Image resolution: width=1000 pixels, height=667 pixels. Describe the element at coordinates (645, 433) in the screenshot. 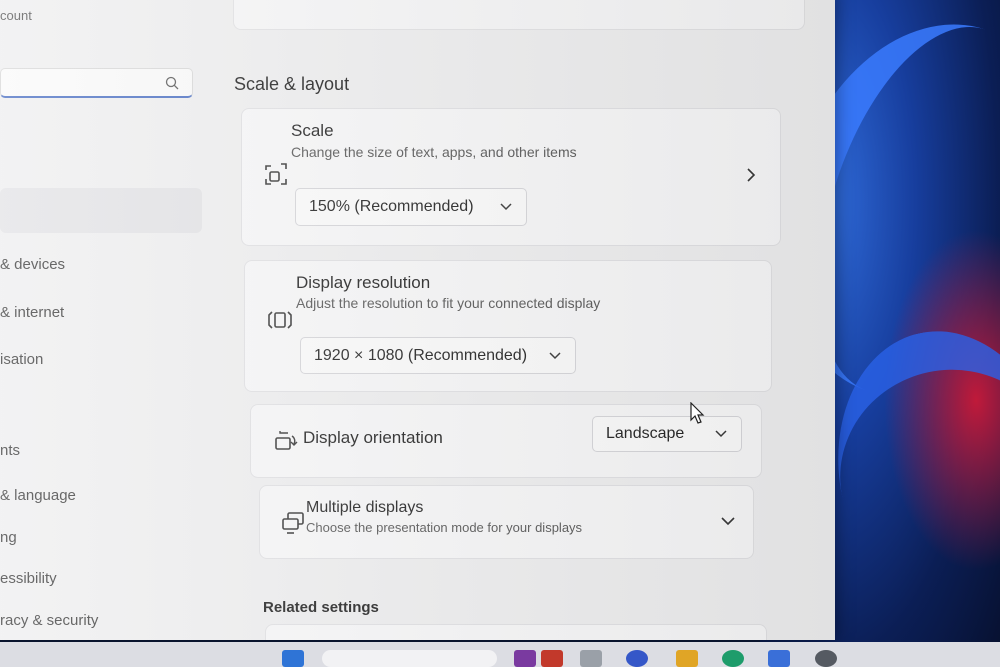

I see `orientation-value: Landscape` at that location.